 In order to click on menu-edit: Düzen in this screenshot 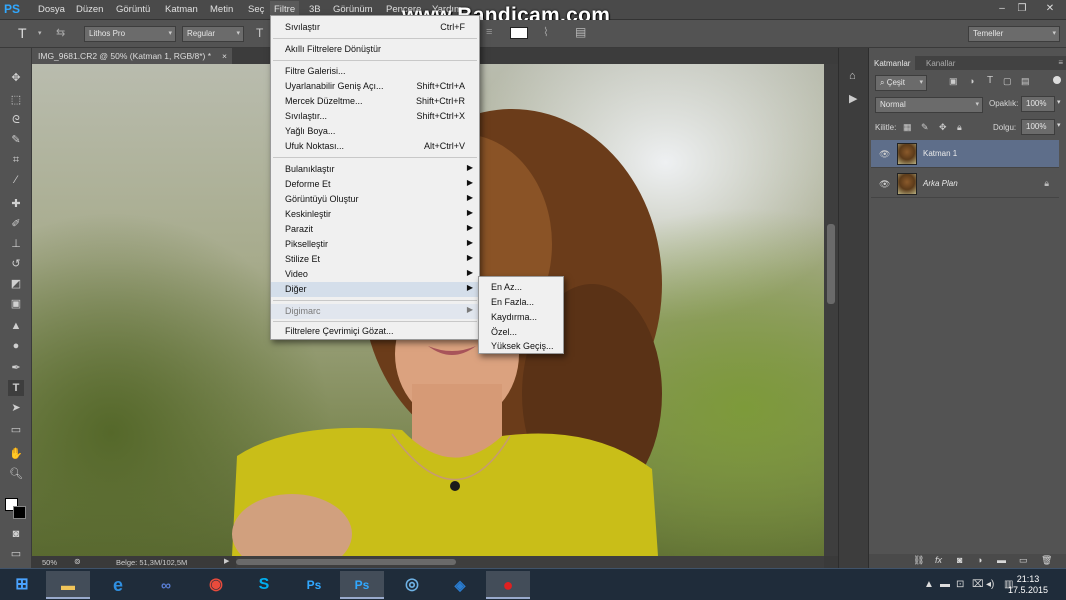, I will do `click(89, 9)`.